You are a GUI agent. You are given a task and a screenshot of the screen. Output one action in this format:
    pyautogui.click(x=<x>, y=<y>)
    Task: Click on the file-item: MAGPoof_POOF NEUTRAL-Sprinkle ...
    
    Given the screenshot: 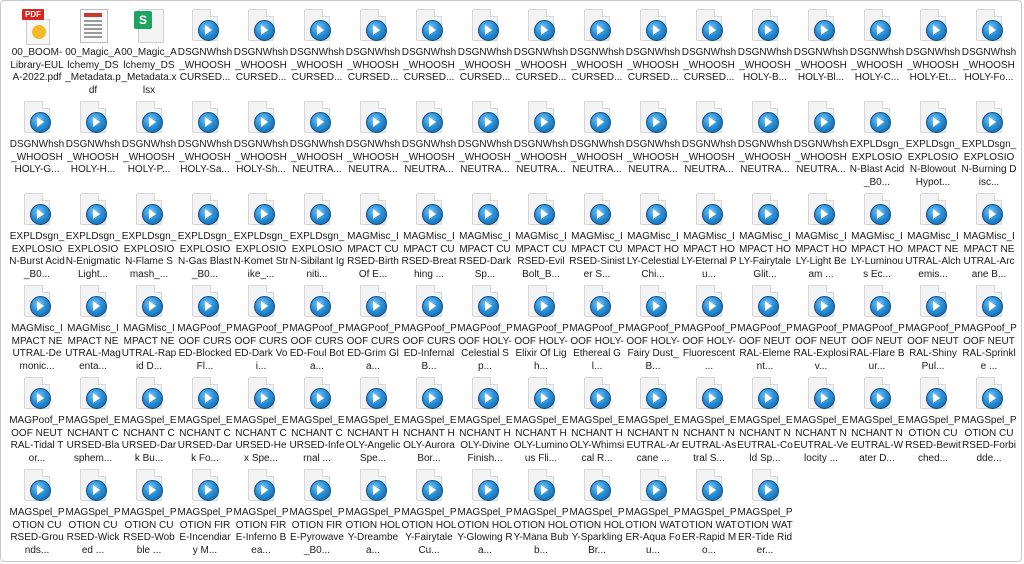 What is the action you would take?
    pyautogui.click(x=989, y=329)
    